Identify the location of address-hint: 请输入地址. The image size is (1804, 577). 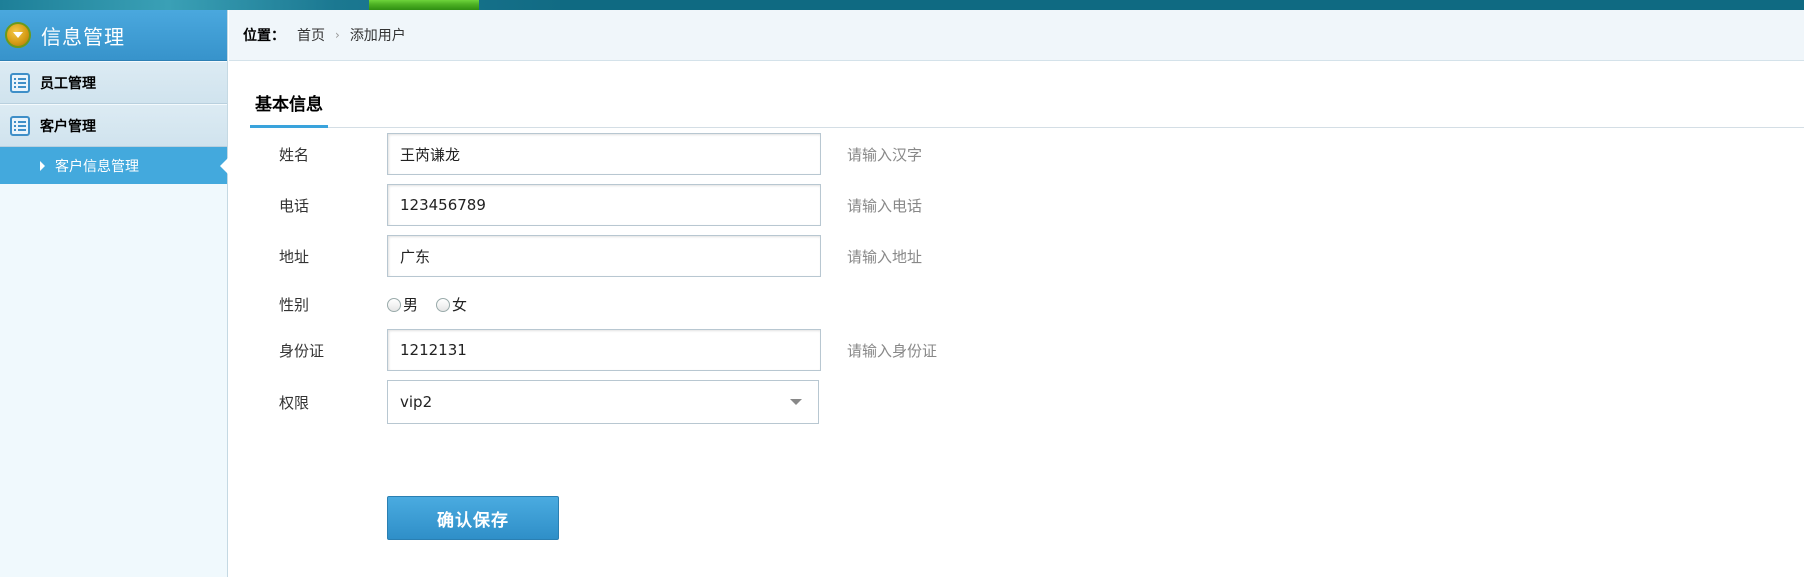
(885, 256).